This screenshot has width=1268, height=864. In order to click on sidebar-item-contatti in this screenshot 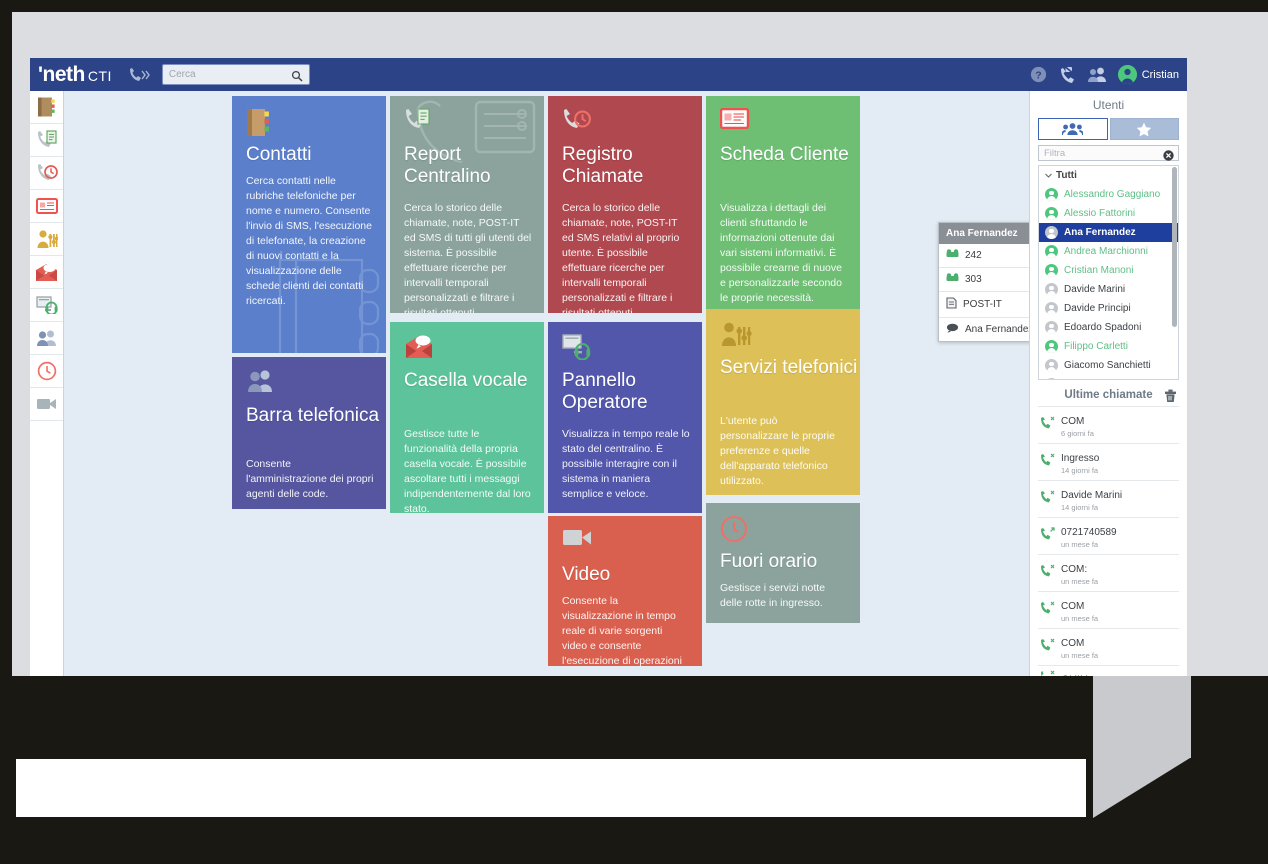, I will do `click(46, 107)`.